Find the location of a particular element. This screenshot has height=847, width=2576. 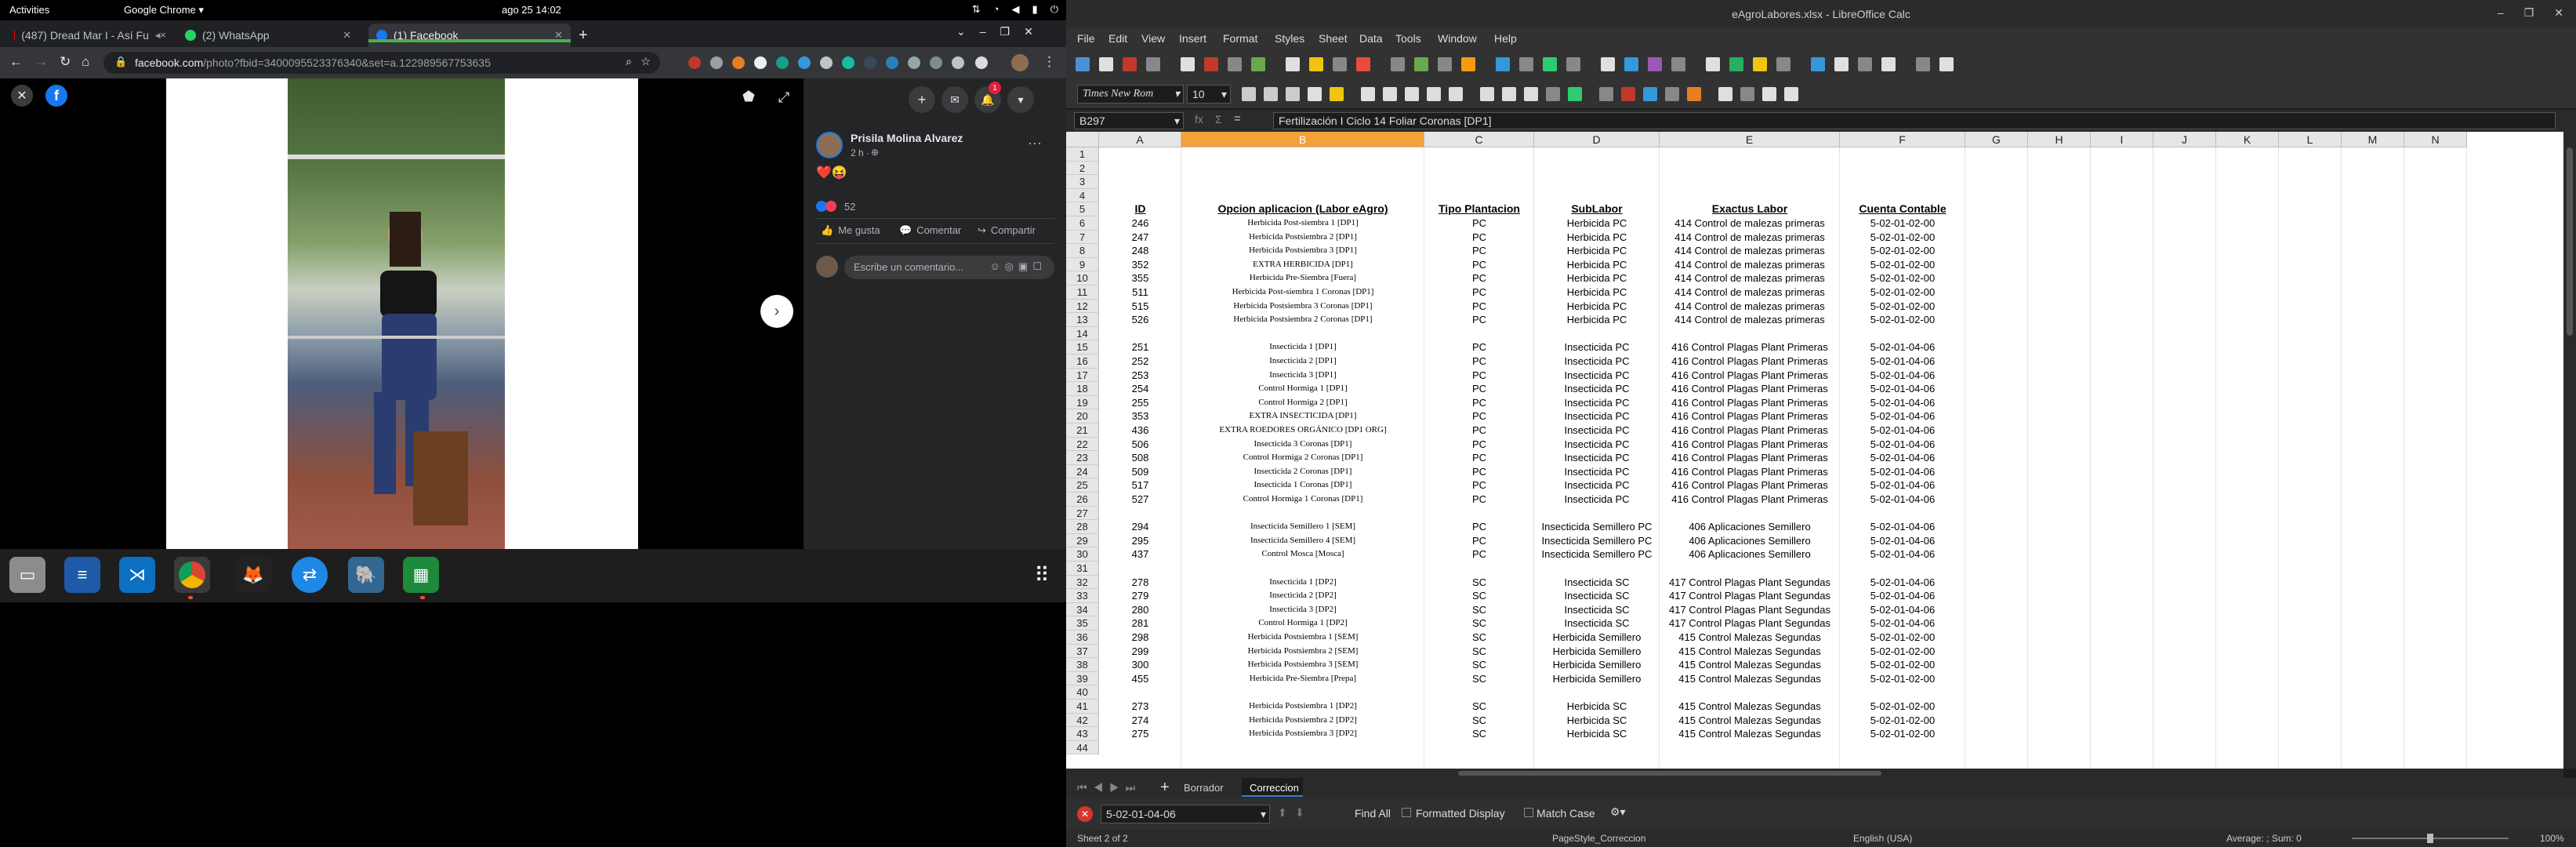

minimize-icon: – is located at coordinates (983, 31).